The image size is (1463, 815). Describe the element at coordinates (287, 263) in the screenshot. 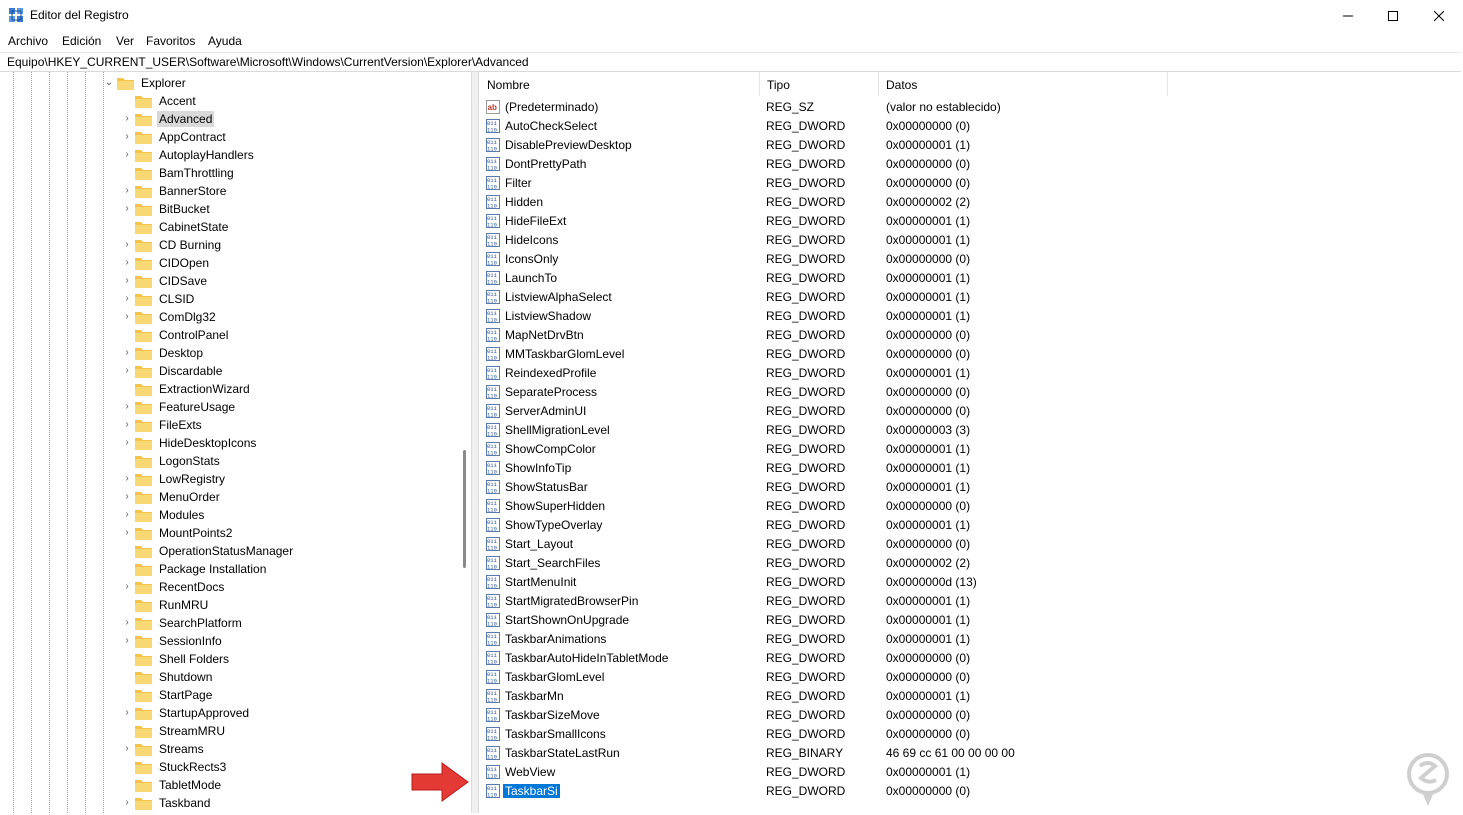

I see `tree-item: › CIDOpen` at that location.